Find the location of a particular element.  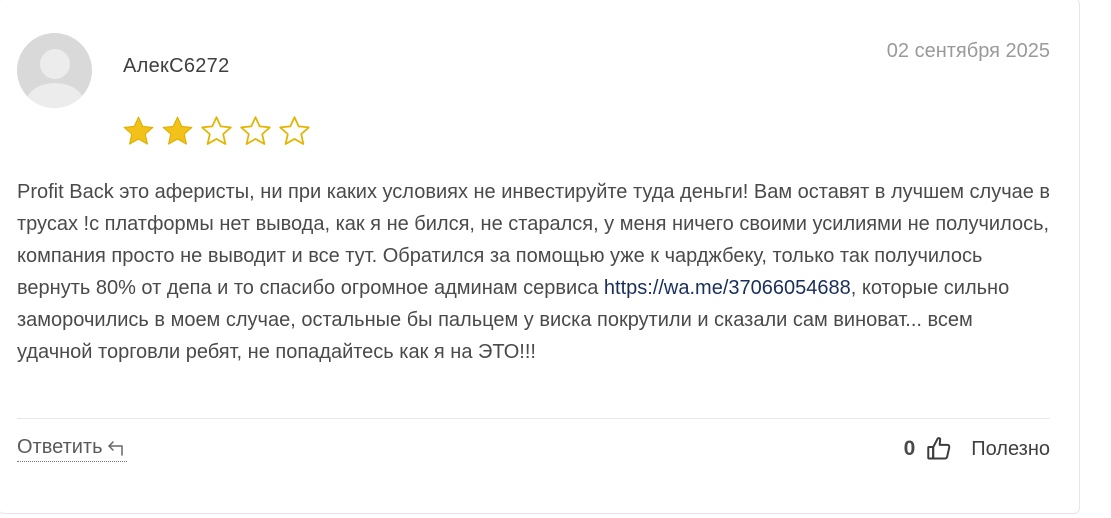

reply-arrow-icon is located at coordinates (115, 448).